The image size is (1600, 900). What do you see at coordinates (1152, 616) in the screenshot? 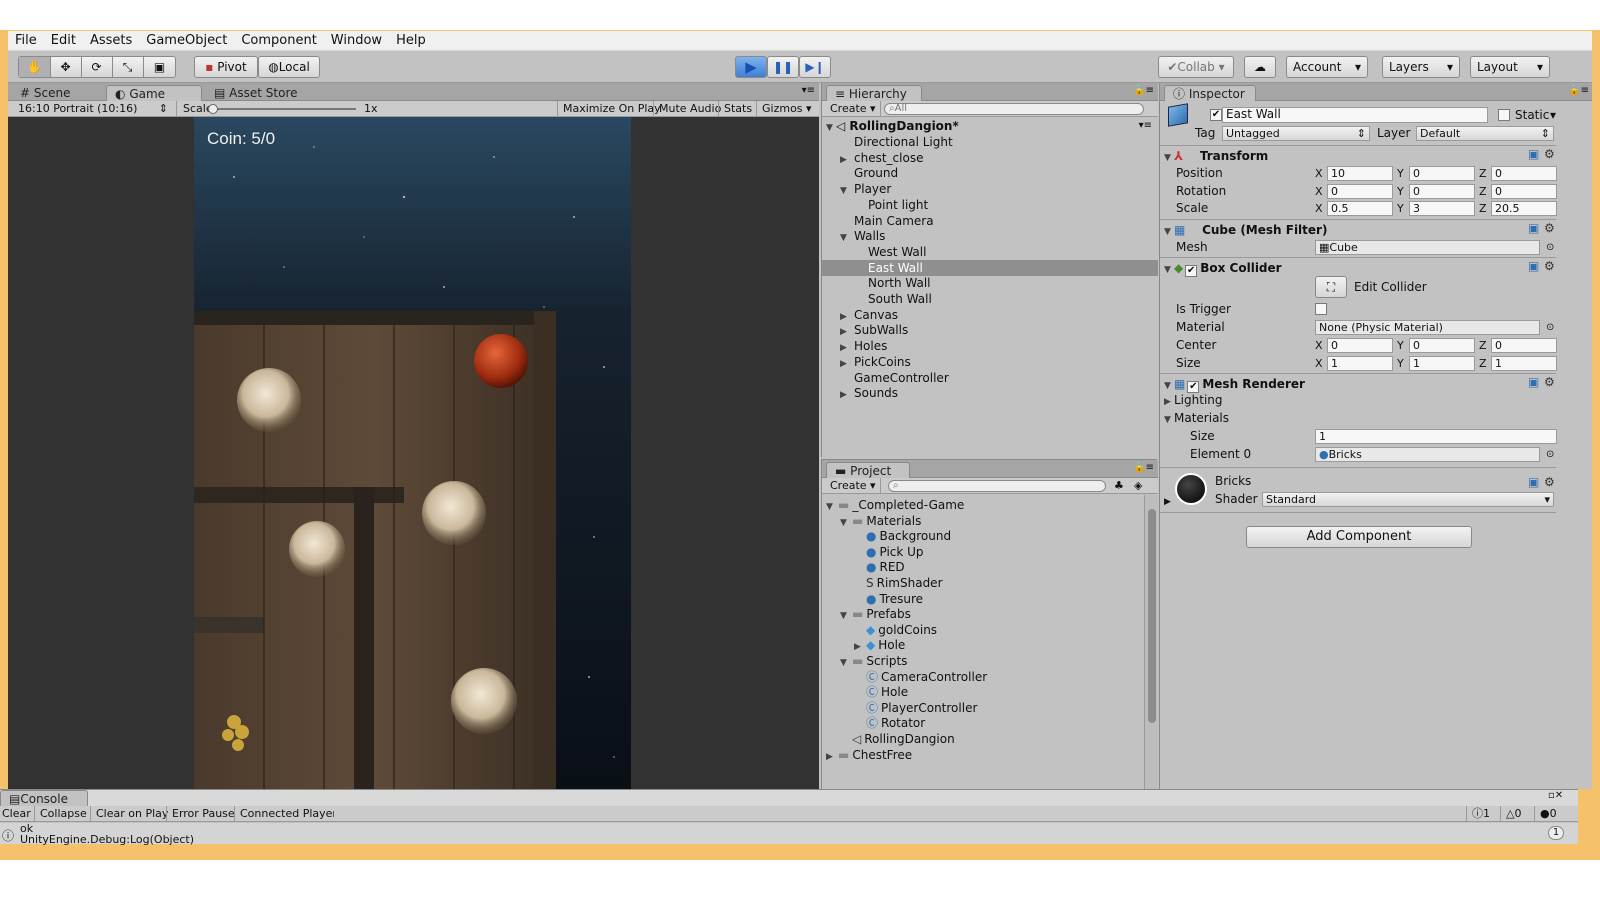
I see `scrollbar-thumb` at bounding box center [1152, 616].